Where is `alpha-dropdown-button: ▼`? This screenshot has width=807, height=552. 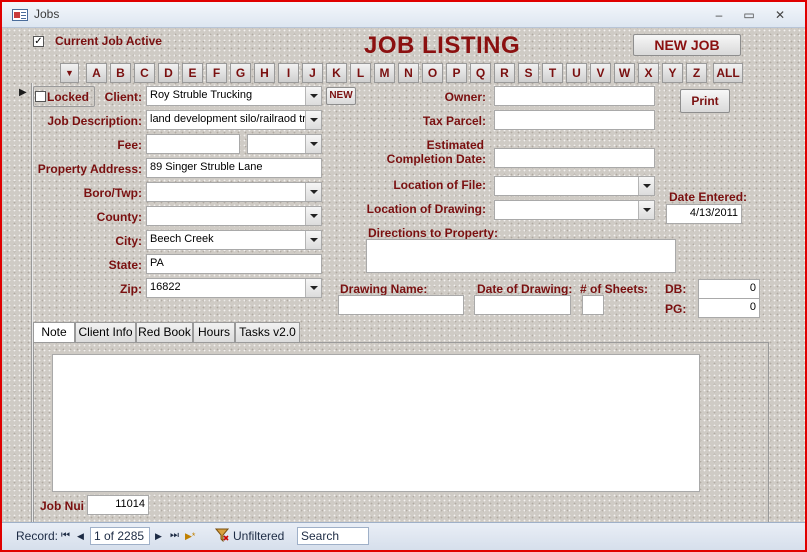 alpha-dropdown-button: ▼ is located at coordinates (69, 73).